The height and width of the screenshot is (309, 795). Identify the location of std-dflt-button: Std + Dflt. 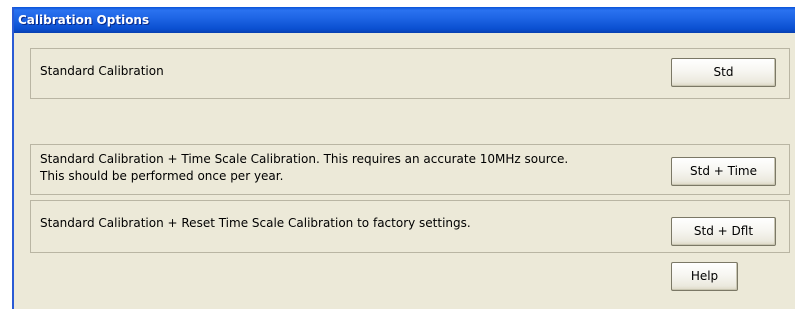
(723, 231).